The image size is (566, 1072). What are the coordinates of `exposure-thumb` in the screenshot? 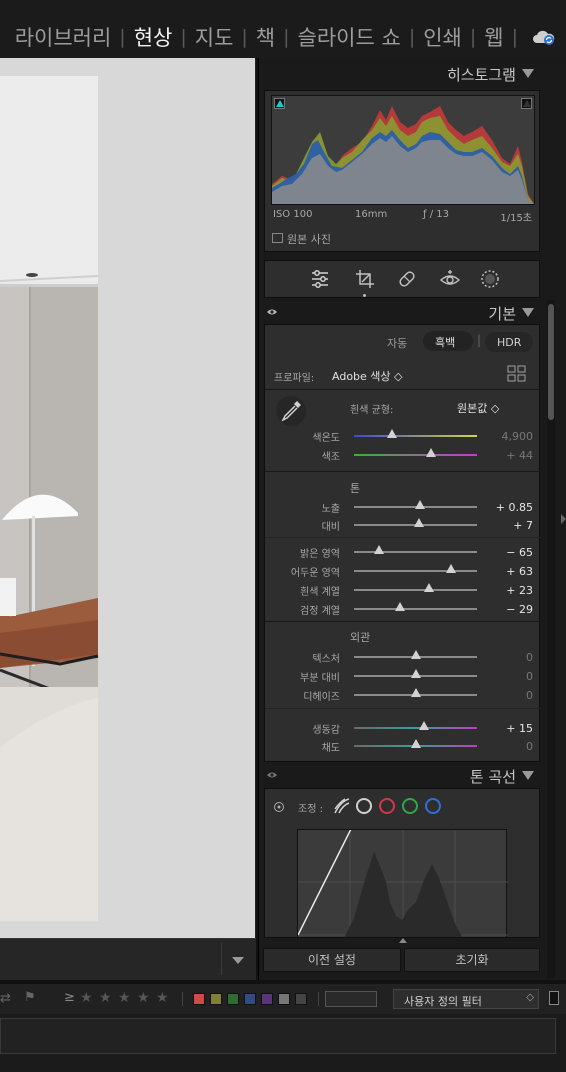 It's located at (420, 504).